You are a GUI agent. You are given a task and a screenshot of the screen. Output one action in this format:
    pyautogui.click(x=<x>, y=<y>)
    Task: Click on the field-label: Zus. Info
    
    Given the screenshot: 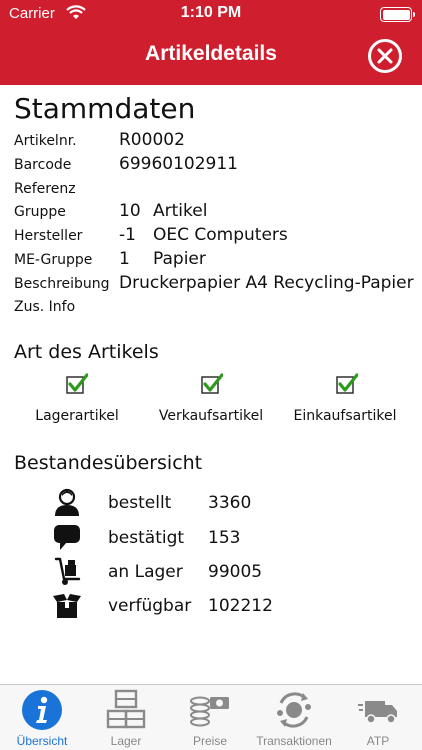 What is the action you would take?
    pyautogui.click(x=45, y=307)
    